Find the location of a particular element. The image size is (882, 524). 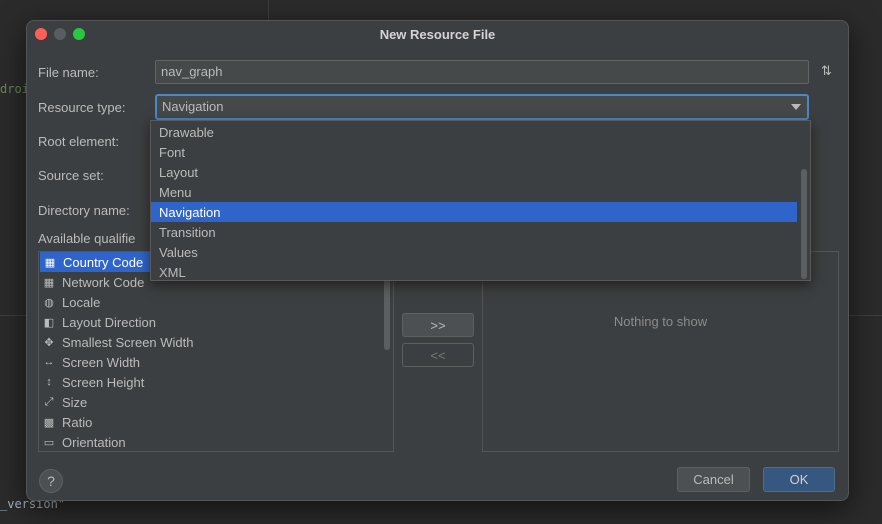

remove-qualifier-button: << is located at coordinates (438, 355).